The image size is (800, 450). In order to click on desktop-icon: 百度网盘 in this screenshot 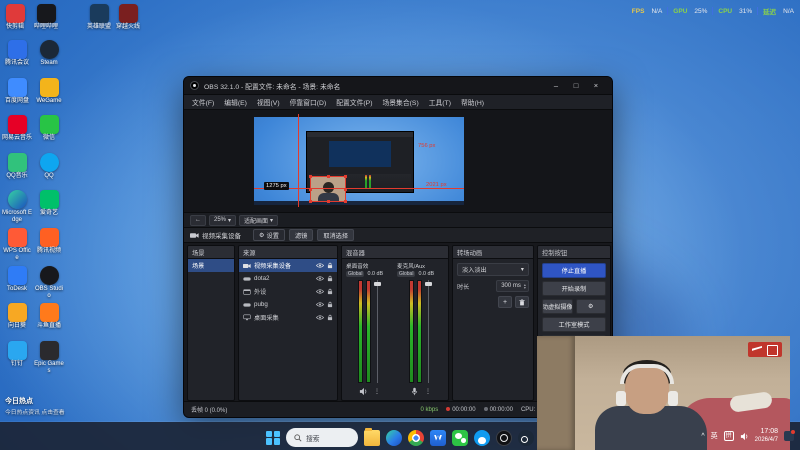, I will do `click(17, 91)`.